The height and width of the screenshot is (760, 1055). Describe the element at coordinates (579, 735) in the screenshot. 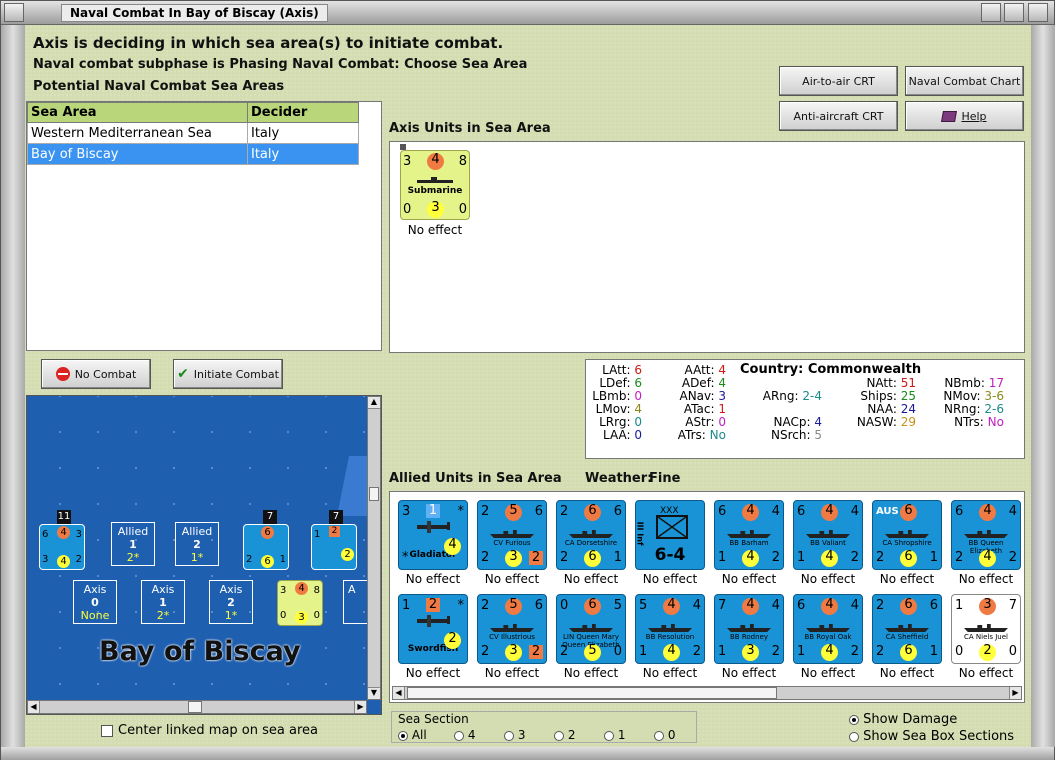

I see `sea-section-2: 2` at that location.